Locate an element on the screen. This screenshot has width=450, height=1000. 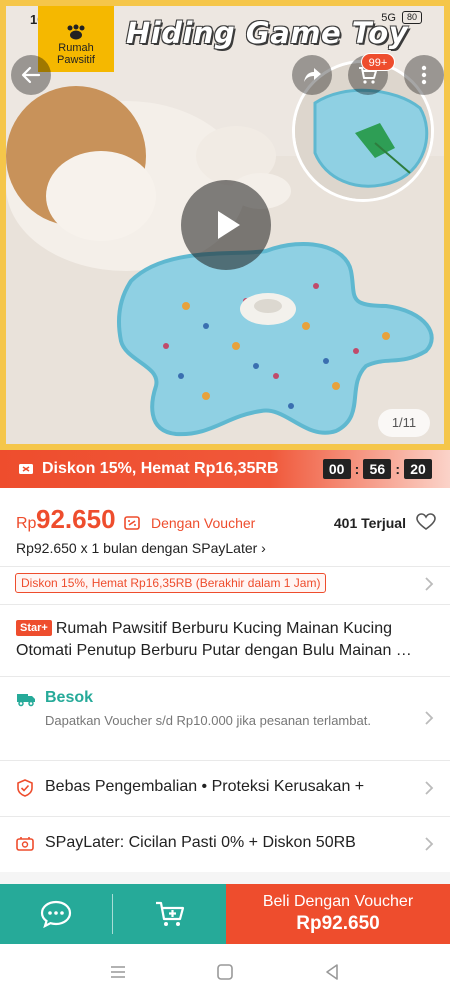
paw-icon is located at coordinates (76, 32).